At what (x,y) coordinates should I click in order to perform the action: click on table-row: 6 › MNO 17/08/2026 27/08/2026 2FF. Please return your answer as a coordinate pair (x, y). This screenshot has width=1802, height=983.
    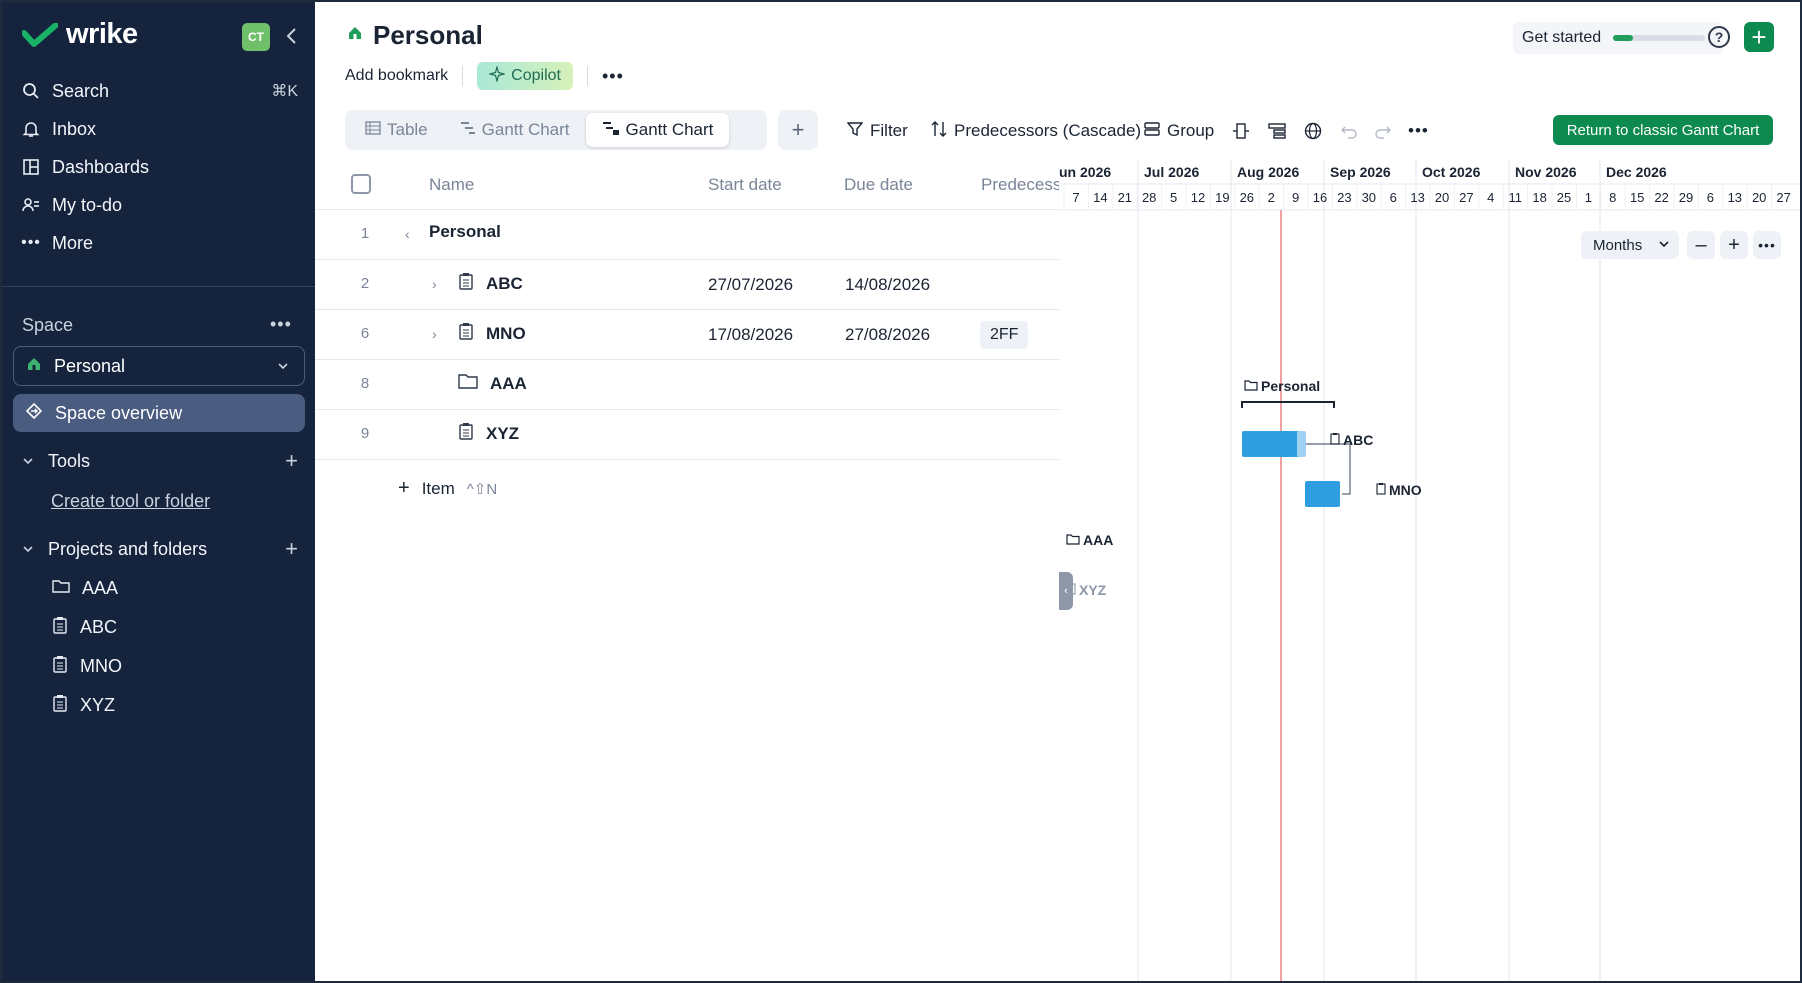
    Looking at the image, I should click on (687, 335).